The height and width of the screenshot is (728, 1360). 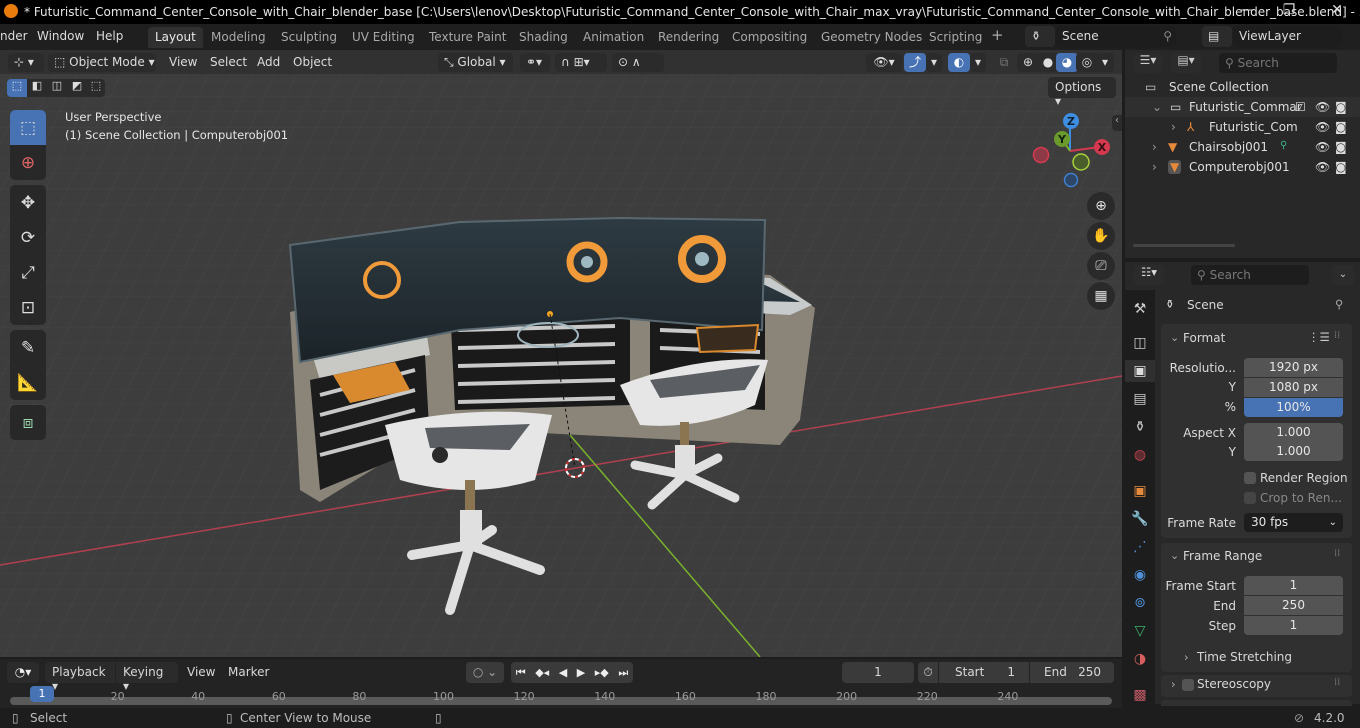 What do you see at coordinates (934, 62) in the screenshot?
I see `gizmo-dropdown: ▾` at bounding box center [934, 62].